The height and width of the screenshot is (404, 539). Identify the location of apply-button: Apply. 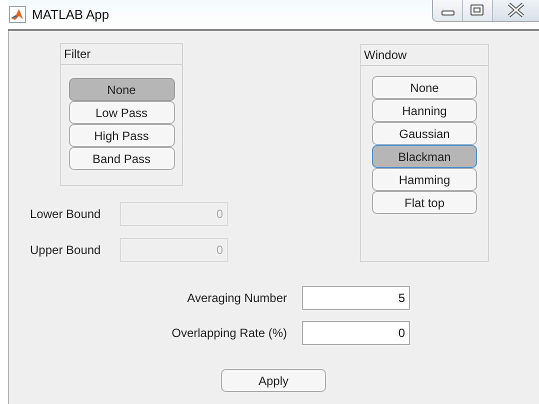
(273, 380).